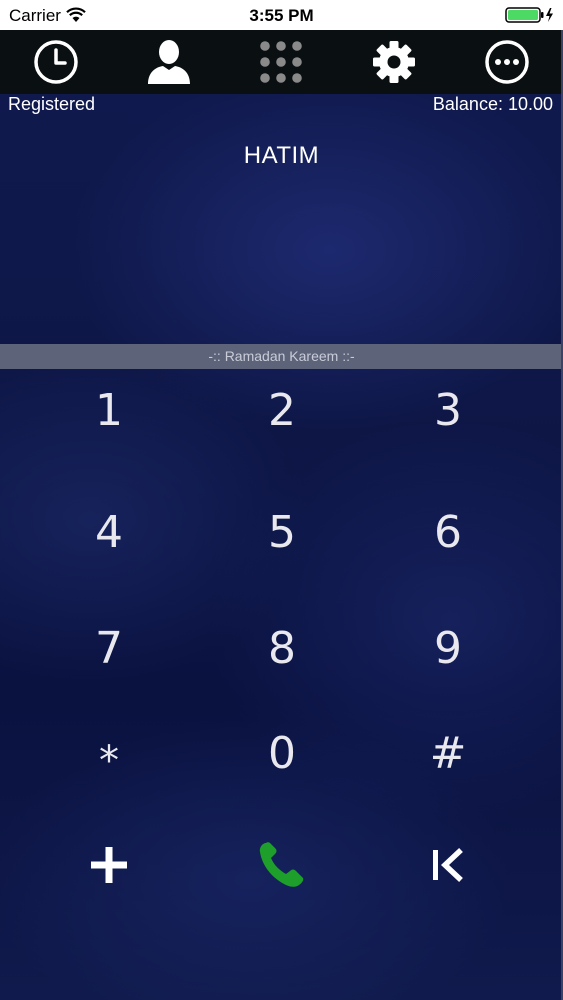 This screenshot has height=1000, width=563. What do you see at coordinates (283, 261) in the screenshot?
I see `dial-number-input` at bounding box center [283, 261].